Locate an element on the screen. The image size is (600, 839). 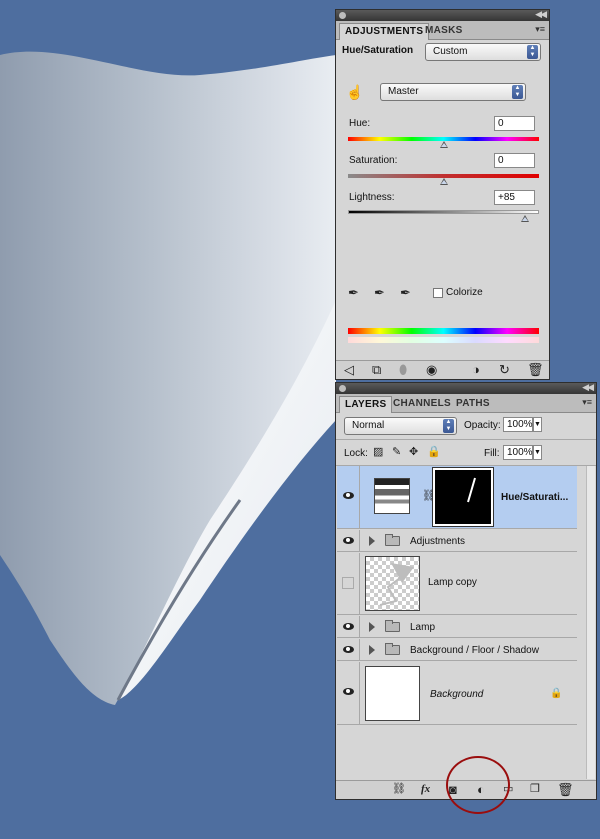
adjustment-title: Hue/Saturation is located at coordinates (378, 50).